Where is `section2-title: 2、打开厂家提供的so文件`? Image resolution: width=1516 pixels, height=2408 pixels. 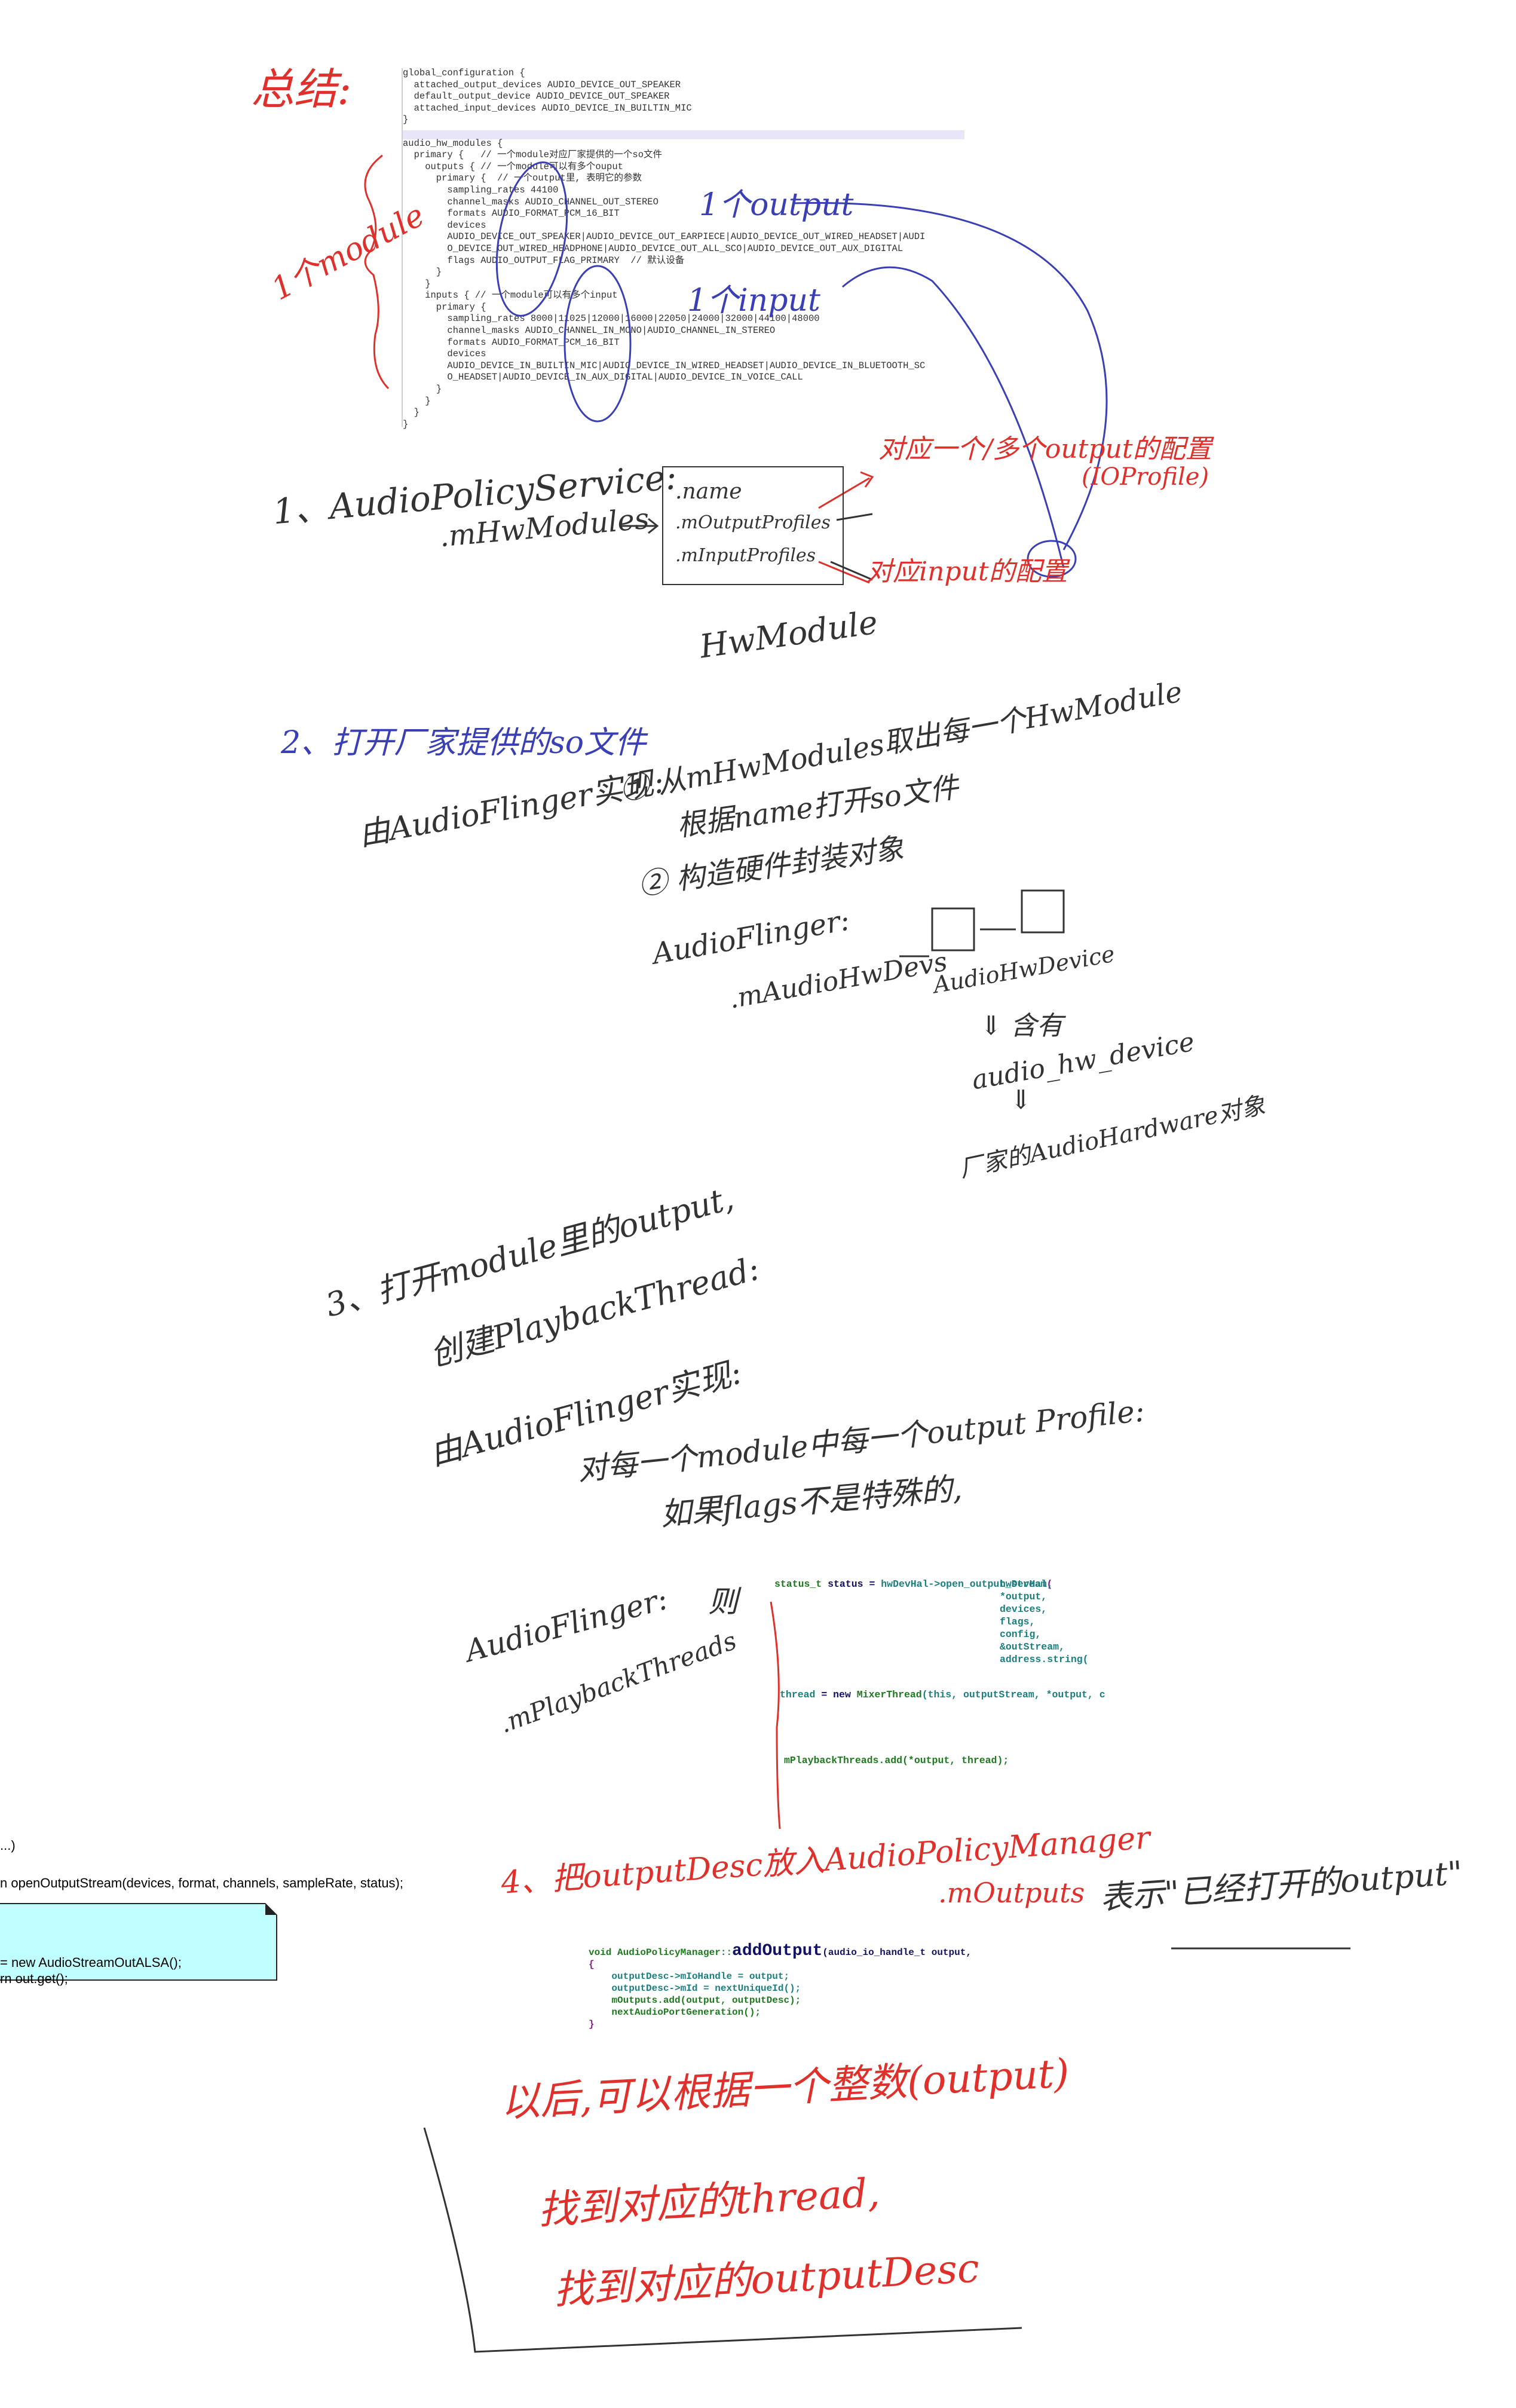
section2-title: 2、打开厂家提供的so文件 is located at coordinates (464, 743).